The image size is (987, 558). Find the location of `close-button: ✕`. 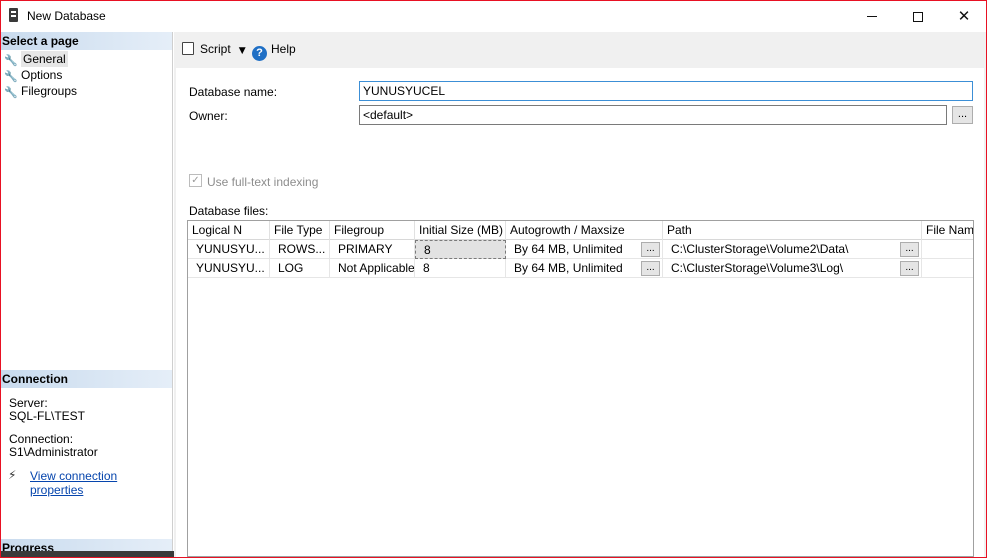

close-button: ✕ is located at coordinates (963, 16).